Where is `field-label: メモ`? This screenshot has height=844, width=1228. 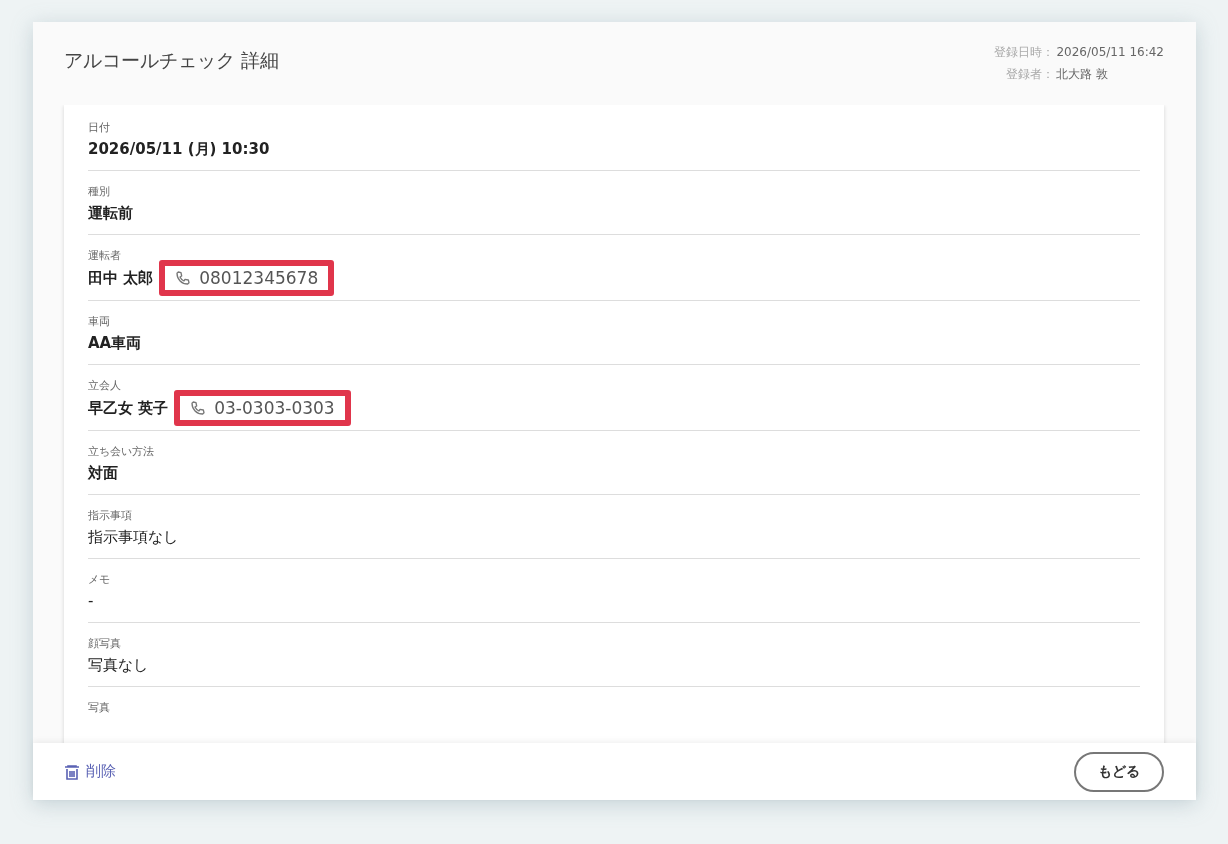
field-label: メモ is located at coordinates (99, 579).